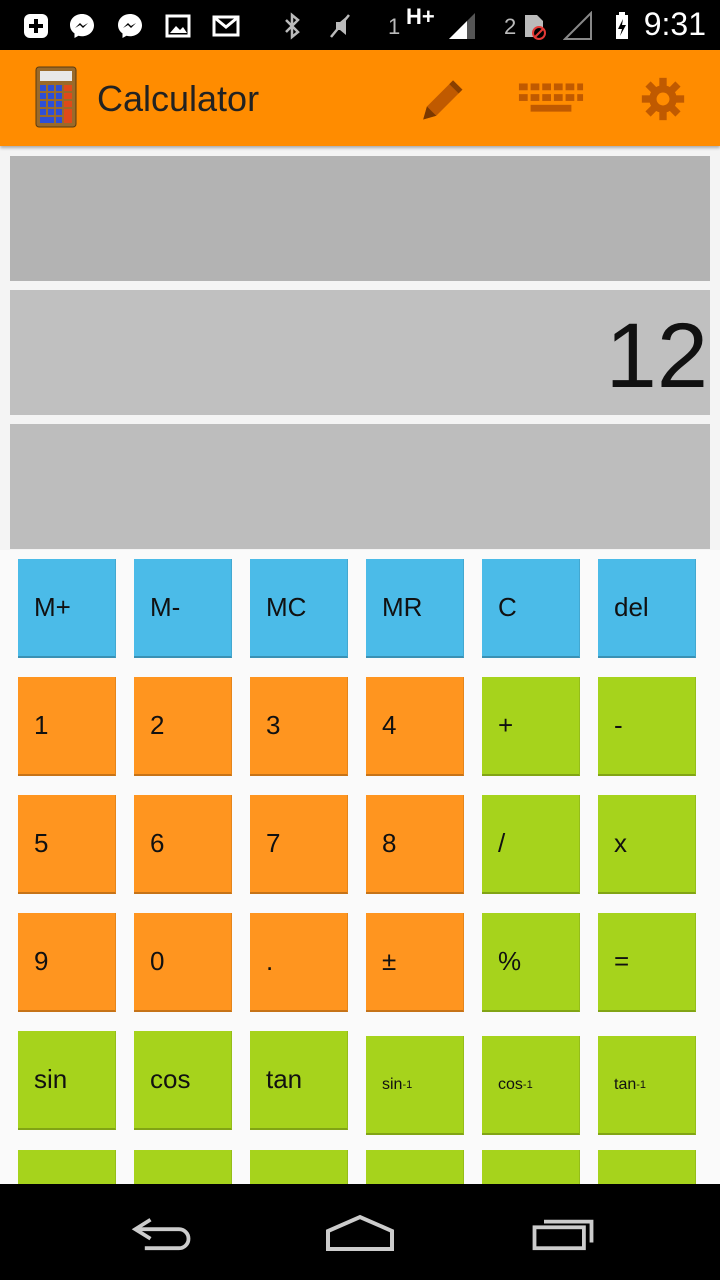 This screenshot has width=720, height=1280. Describe the element at coordinates (360, 218) in the screenshot. I see `history-display` at that location.